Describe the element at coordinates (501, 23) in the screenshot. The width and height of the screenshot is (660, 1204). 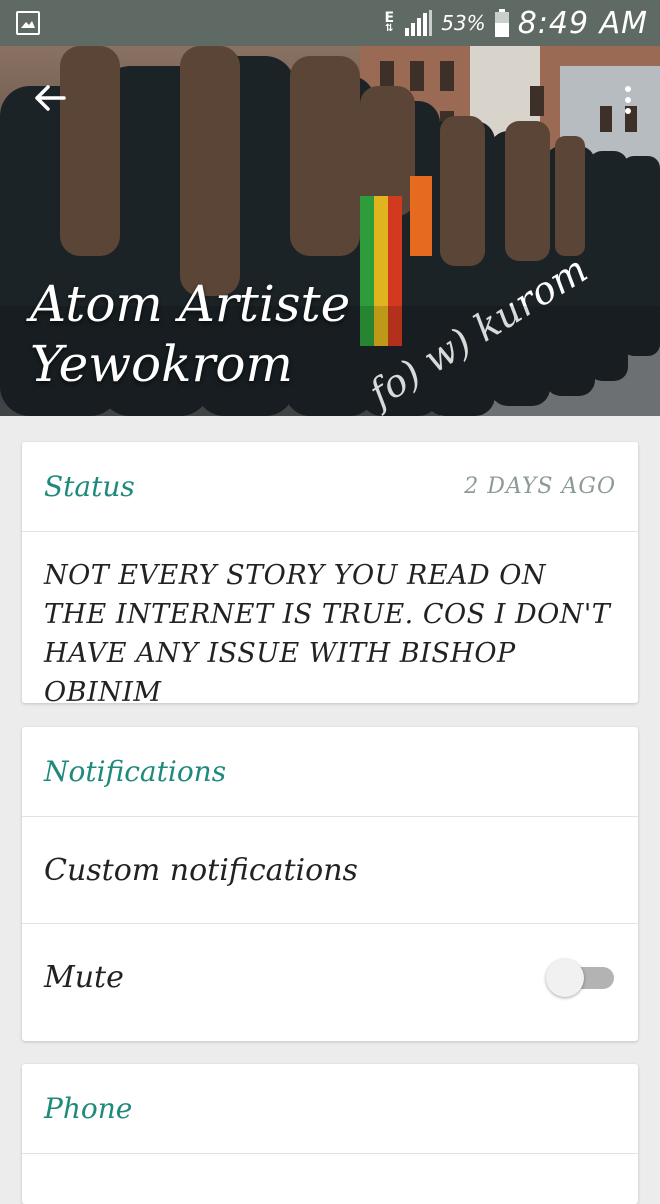
I see `battery-icon` at that location.